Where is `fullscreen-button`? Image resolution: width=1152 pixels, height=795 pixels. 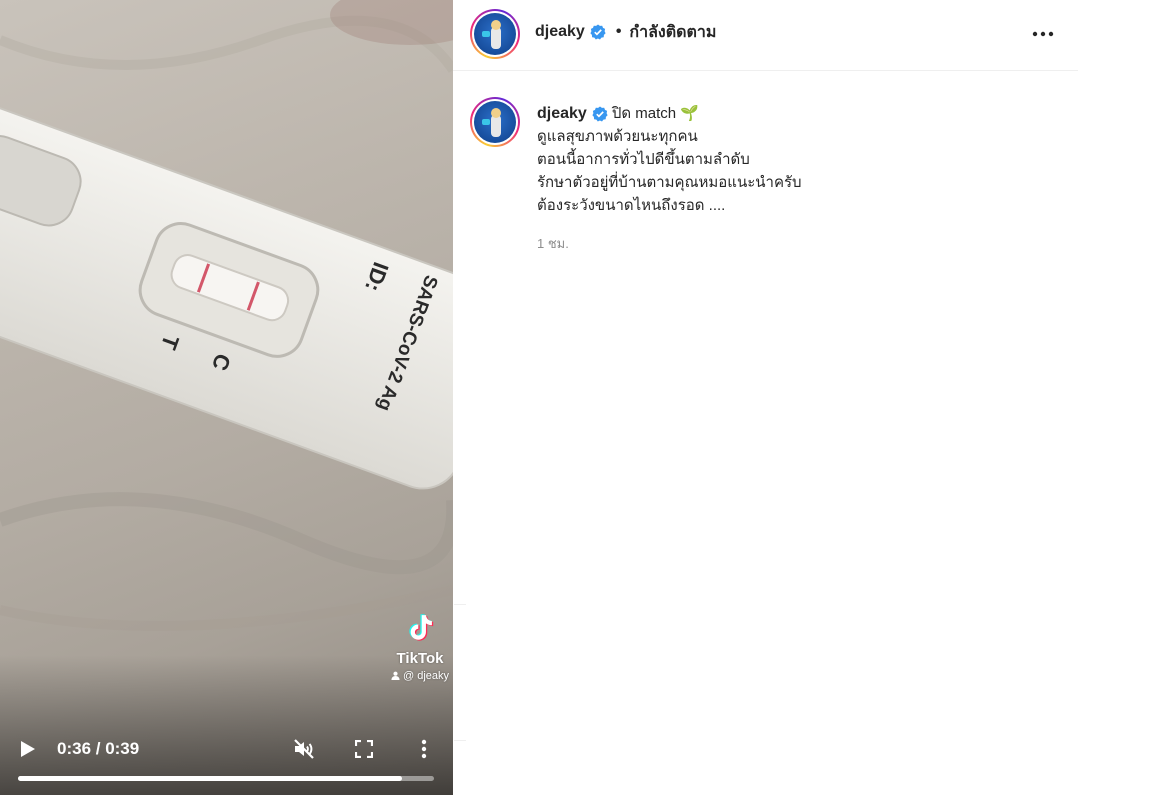 fullscreen-button is located at coordinates (364, 749).